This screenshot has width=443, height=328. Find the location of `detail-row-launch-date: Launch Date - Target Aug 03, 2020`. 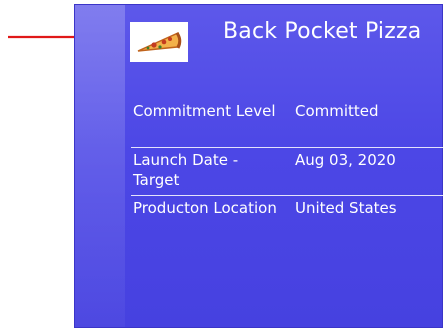

detail-row-launch-date: Launch Date - Target Aug 03, 2020 is located at coordinates (287, 171).